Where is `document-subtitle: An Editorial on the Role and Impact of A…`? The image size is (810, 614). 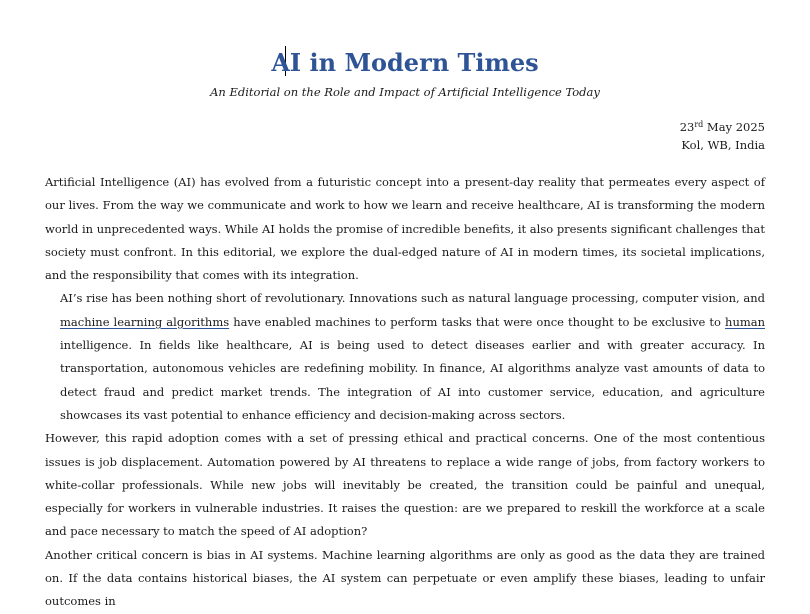 document-subtitle: An Editorial on the Role and Impact of A… is located at coordinates (405, 92).